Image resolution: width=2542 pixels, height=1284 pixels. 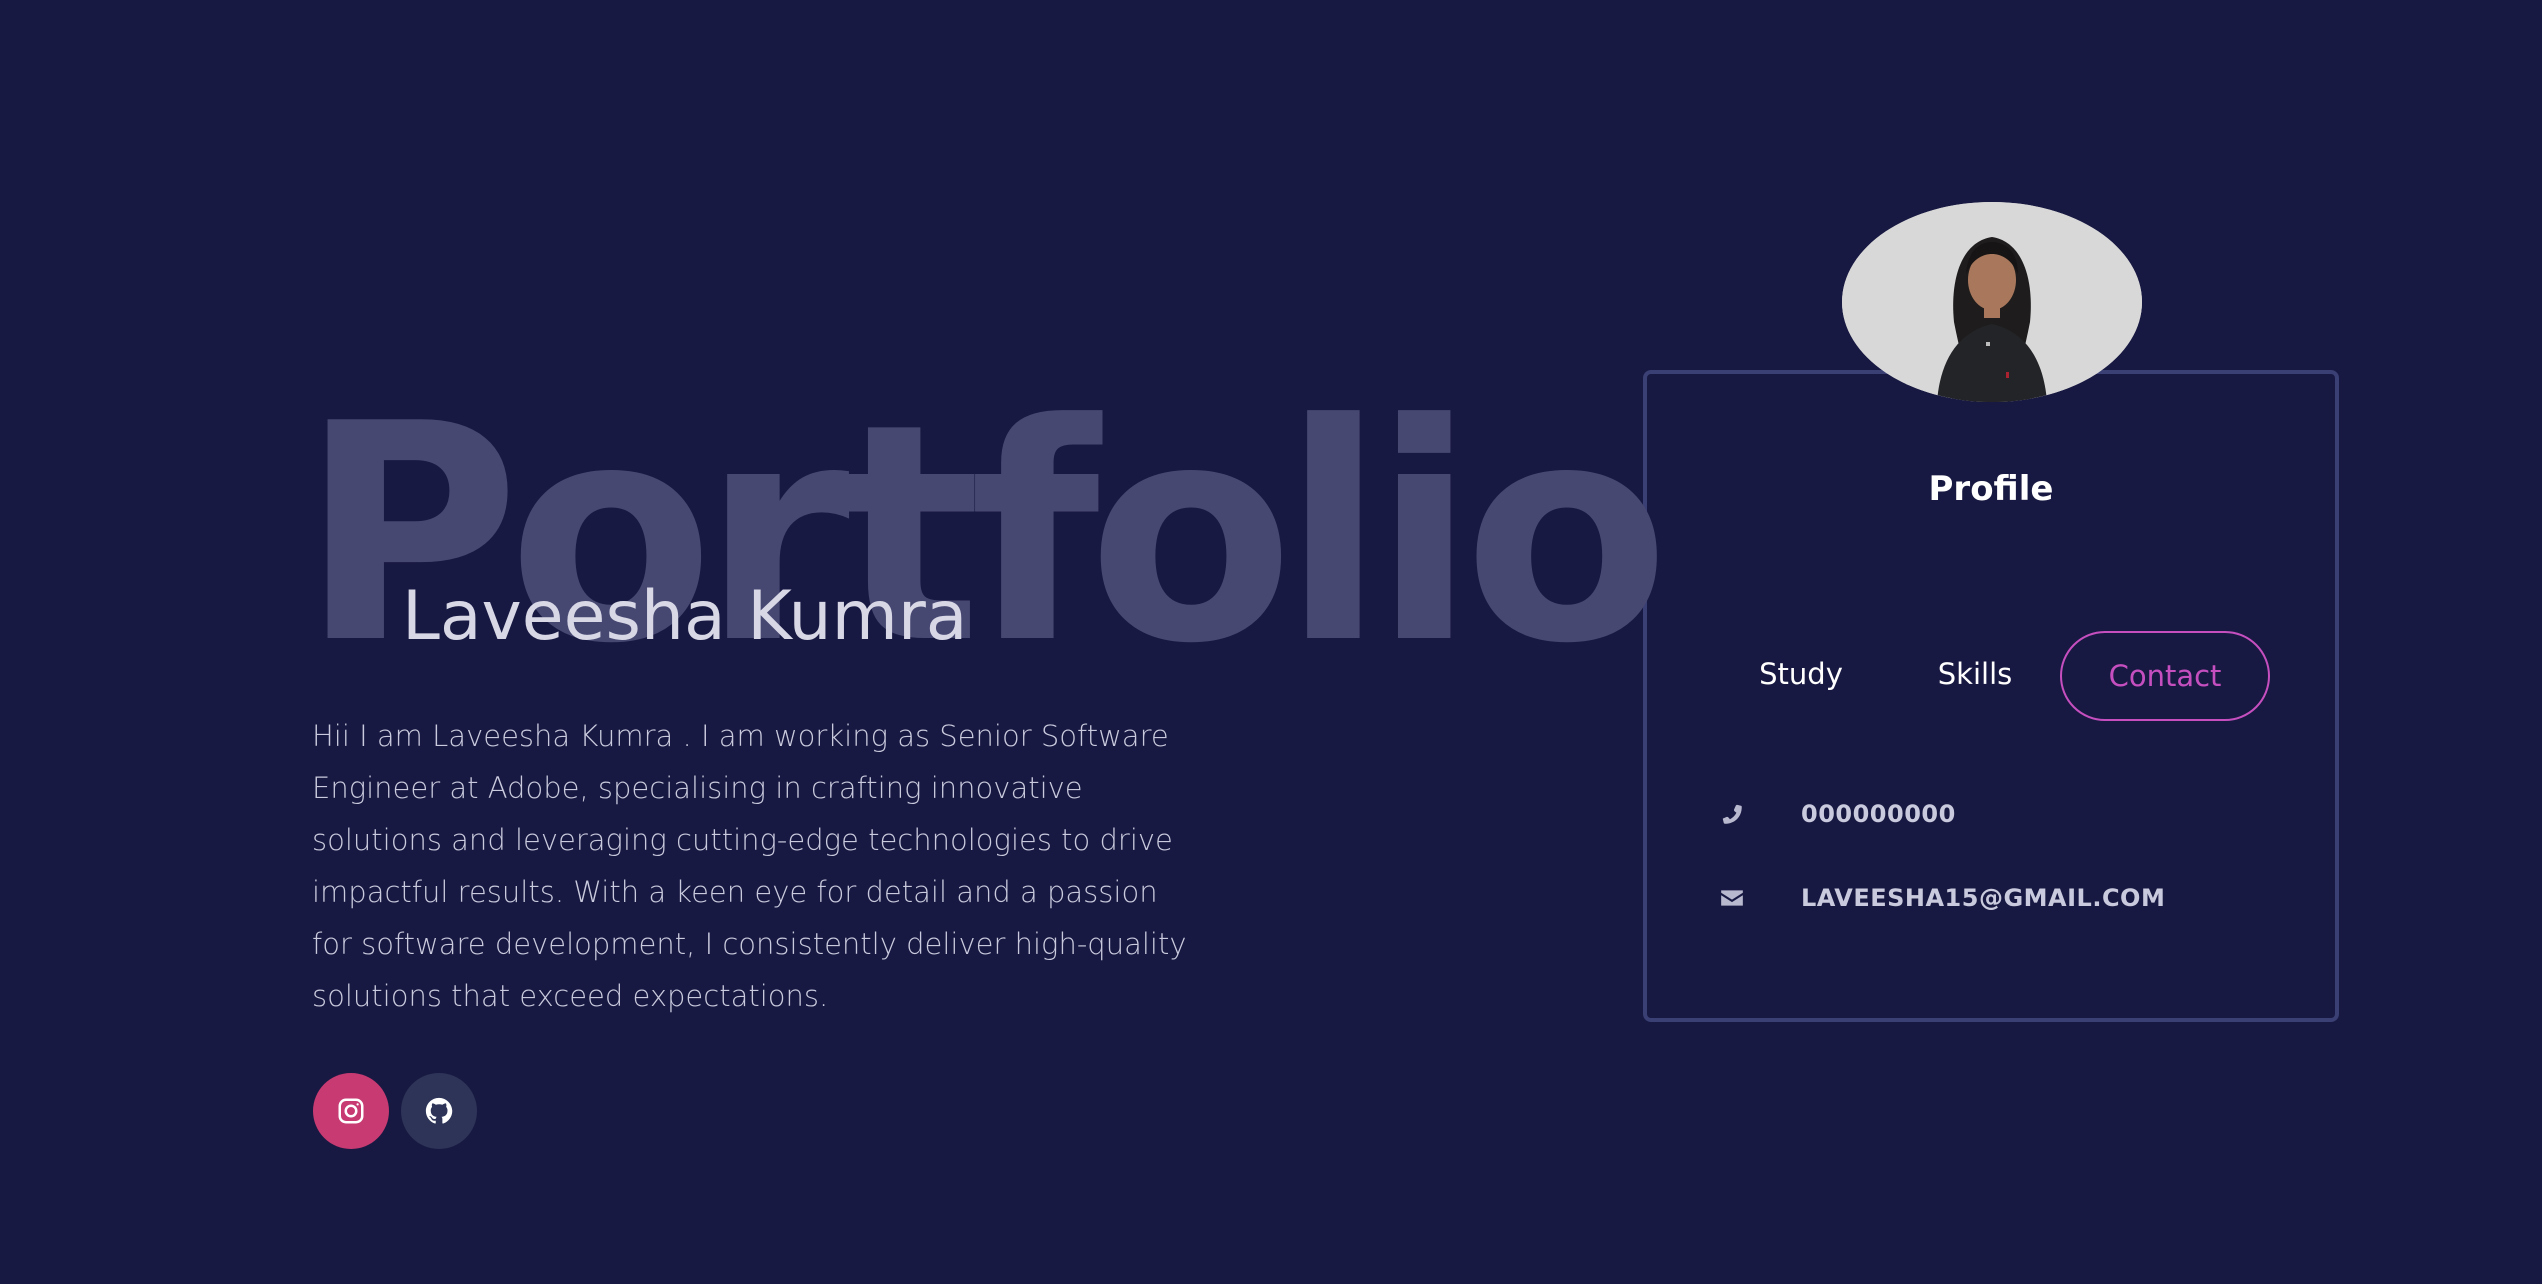 What do you see at coordinates (395, 1111) in the screenshot?
I see `social-links` at bounding box center [395, 1111].